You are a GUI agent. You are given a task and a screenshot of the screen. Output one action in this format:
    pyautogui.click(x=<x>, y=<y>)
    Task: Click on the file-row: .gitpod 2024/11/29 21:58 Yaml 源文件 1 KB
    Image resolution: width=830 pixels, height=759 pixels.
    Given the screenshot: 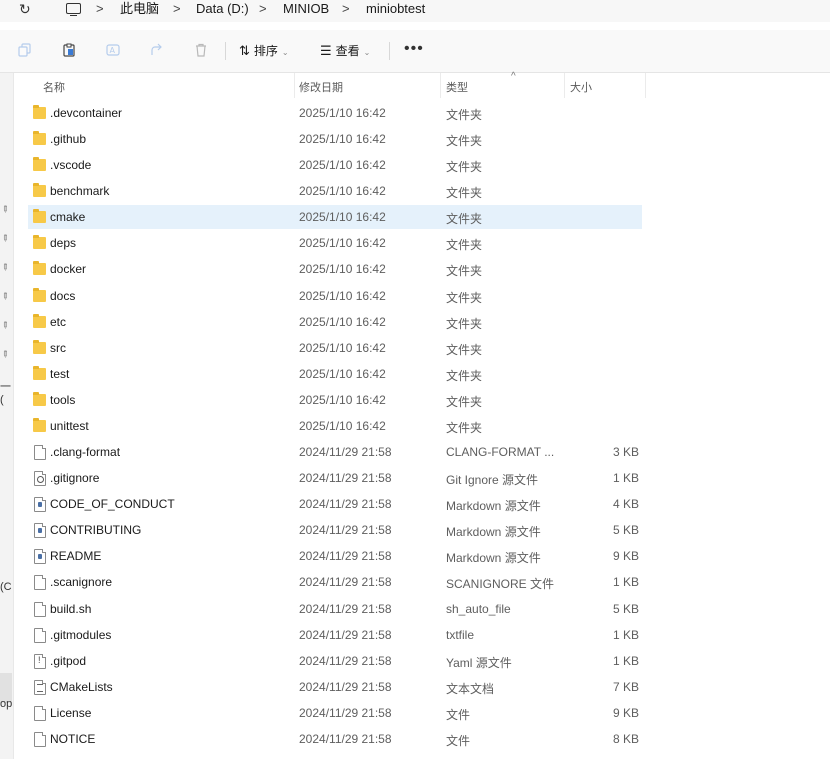 What is the action you would take?
    pyautogui.click(x=335, y=661)
    